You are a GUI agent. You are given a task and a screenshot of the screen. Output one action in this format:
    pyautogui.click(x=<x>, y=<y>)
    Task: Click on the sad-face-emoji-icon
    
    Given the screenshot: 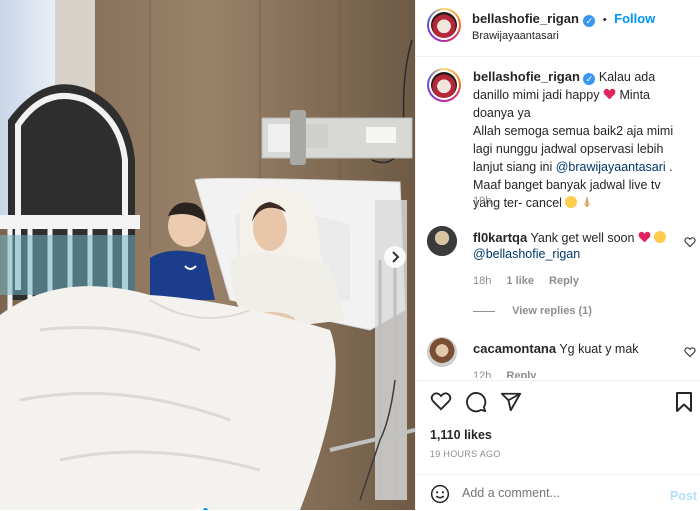 What is the action you would take?
    pyautogui.click(x=571, y=202)
    